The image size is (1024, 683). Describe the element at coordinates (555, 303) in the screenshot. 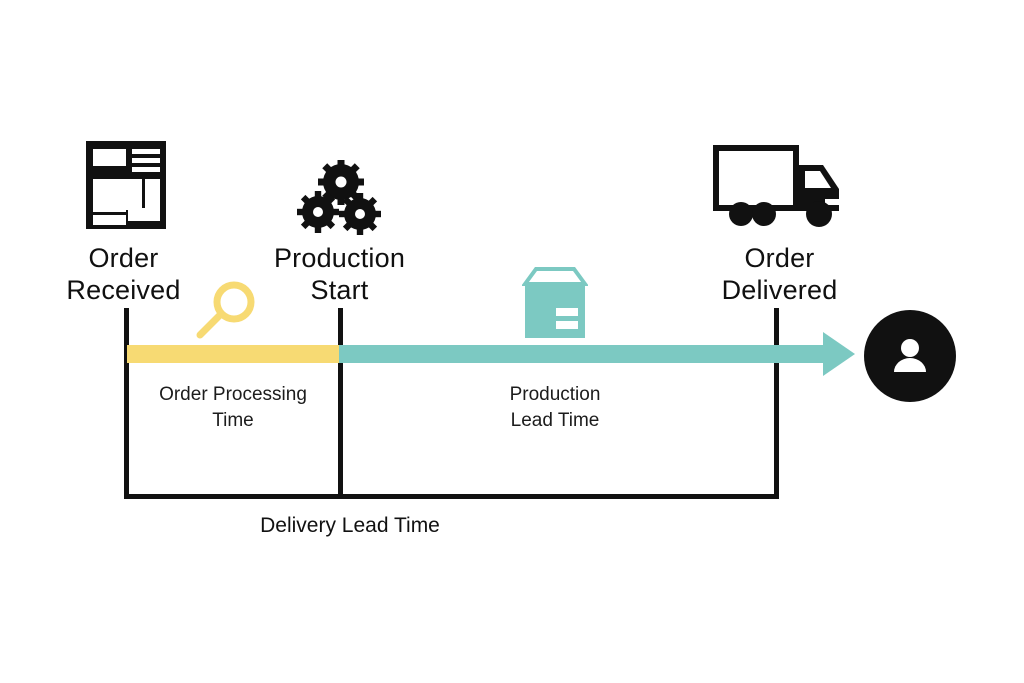

I see `package-box-icon` at that location.